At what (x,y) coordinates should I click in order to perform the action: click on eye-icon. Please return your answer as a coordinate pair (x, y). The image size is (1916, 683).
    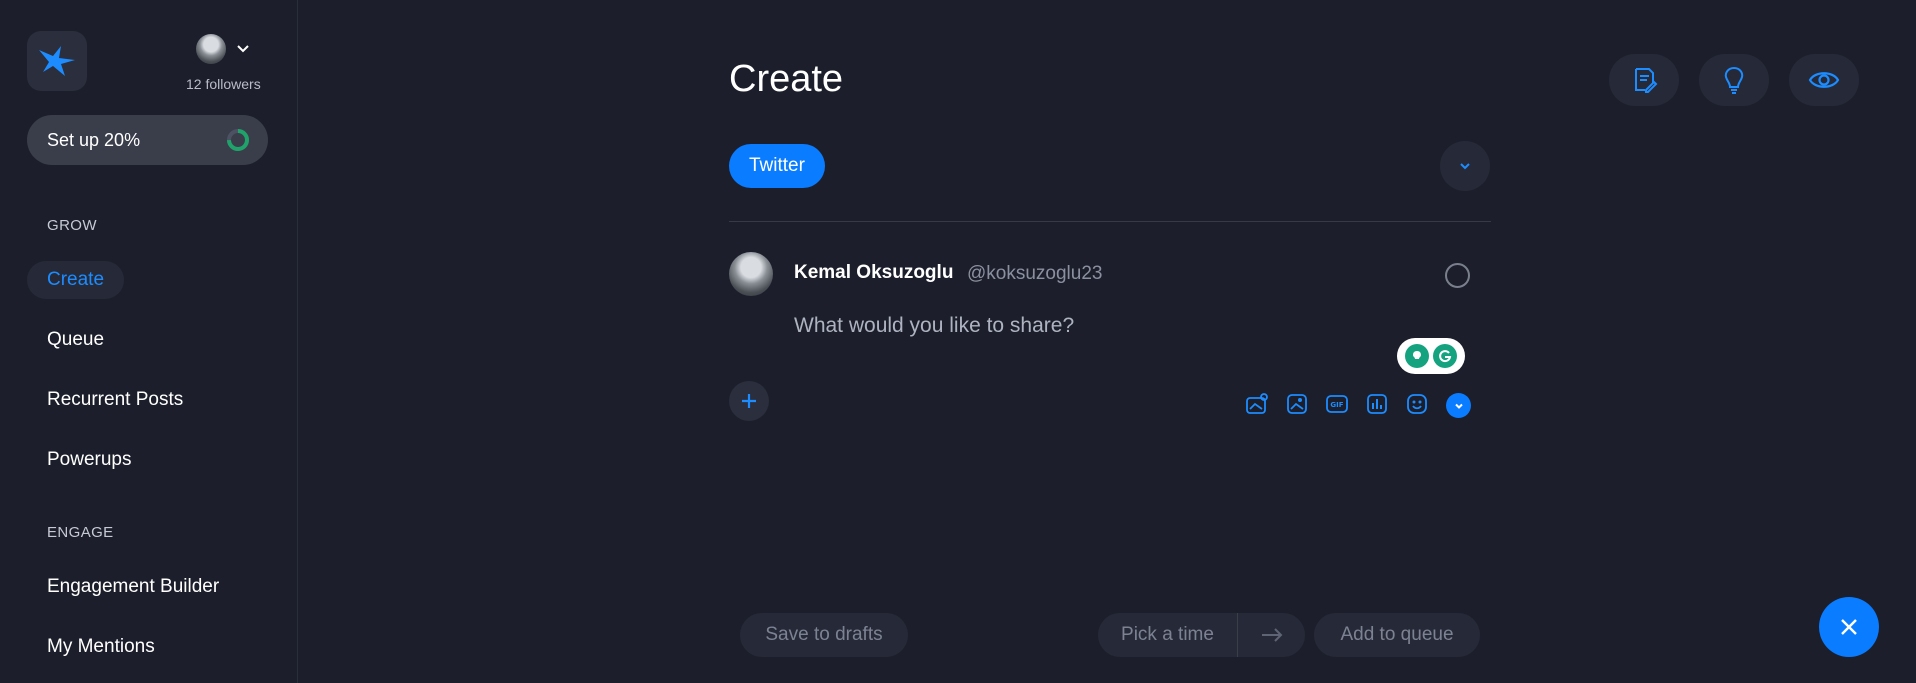
    Looking at the image, I should click on (1824, 80).